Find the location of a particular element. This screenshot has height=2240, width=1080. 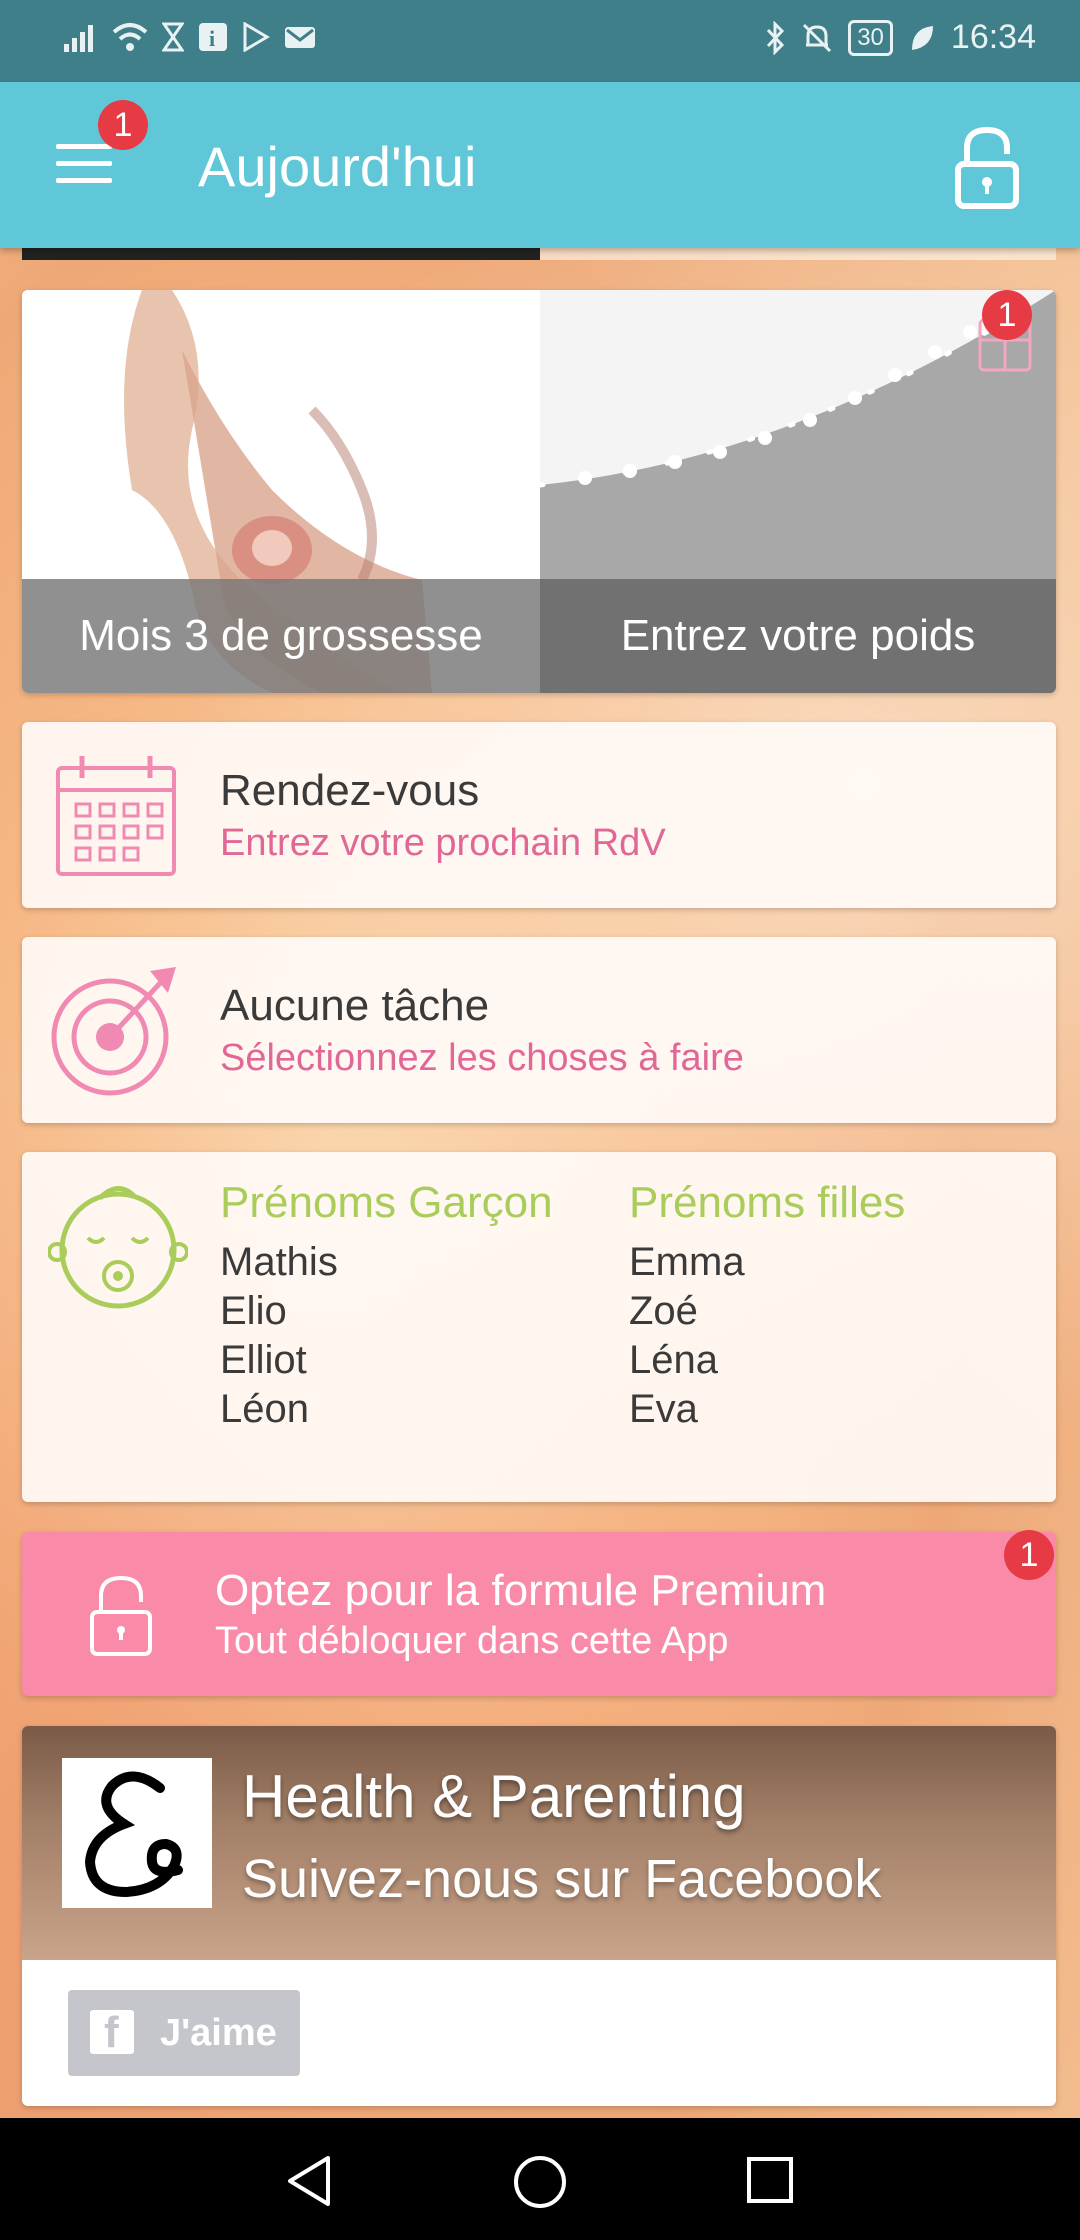

info-icon: i is located at coordinates (213, 37).